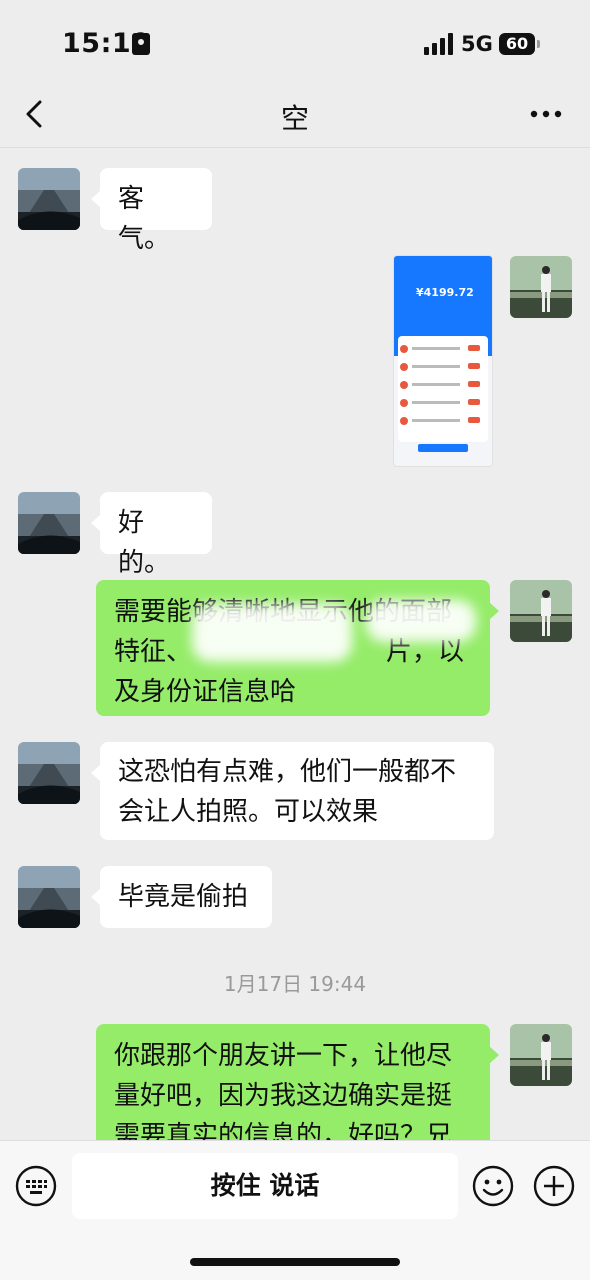  Describe the element at coordinates (295, 1262) in the screenshot. I see `home-indicator` at that location.